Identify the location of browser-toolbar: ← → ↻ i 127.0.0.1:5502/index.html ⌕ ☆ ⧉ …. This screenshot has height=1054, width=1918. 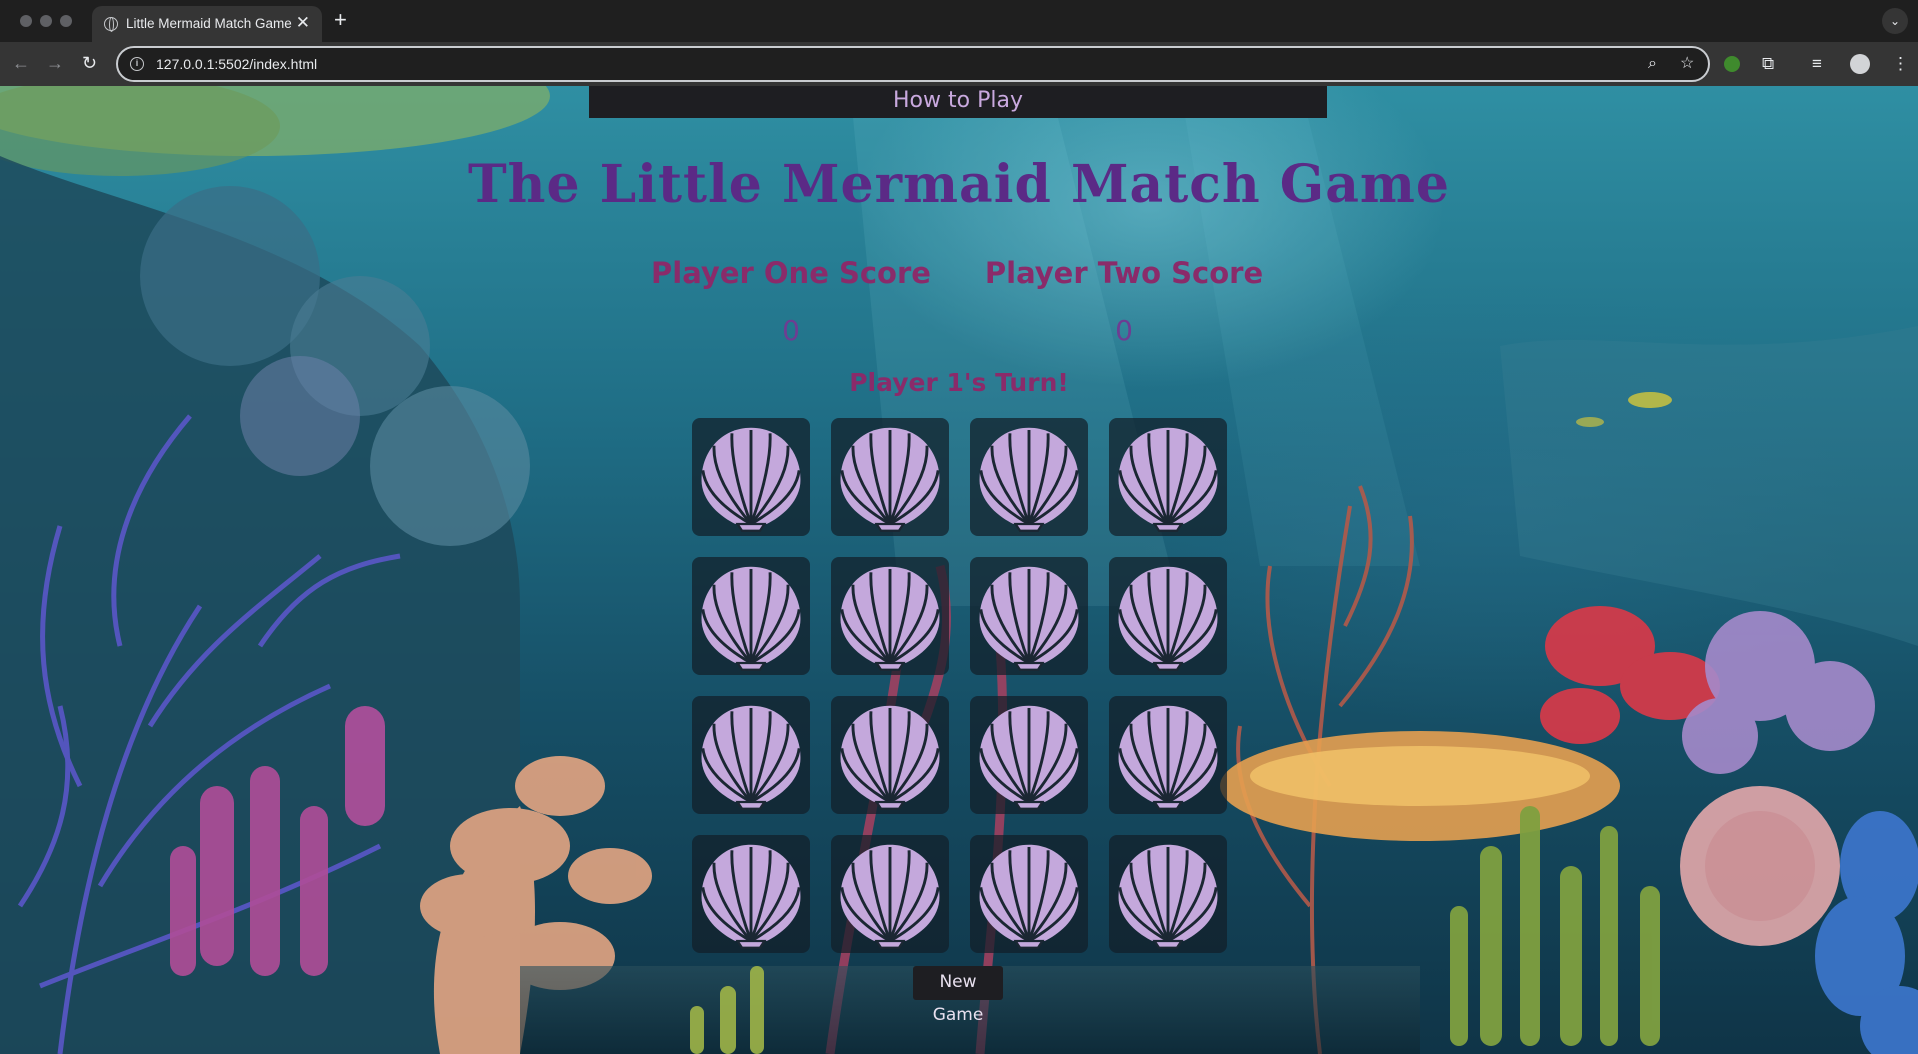
(959, 64).